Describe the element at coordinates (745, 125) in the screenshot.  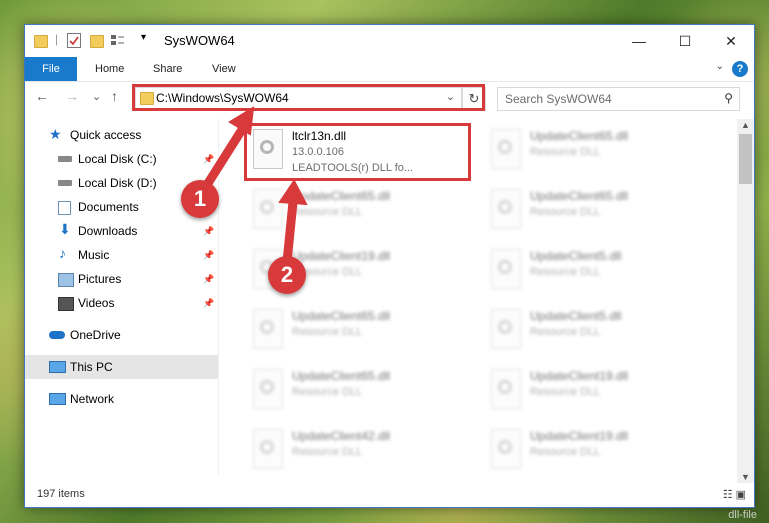
I see `scroll-up-icon: ▲` at that location.